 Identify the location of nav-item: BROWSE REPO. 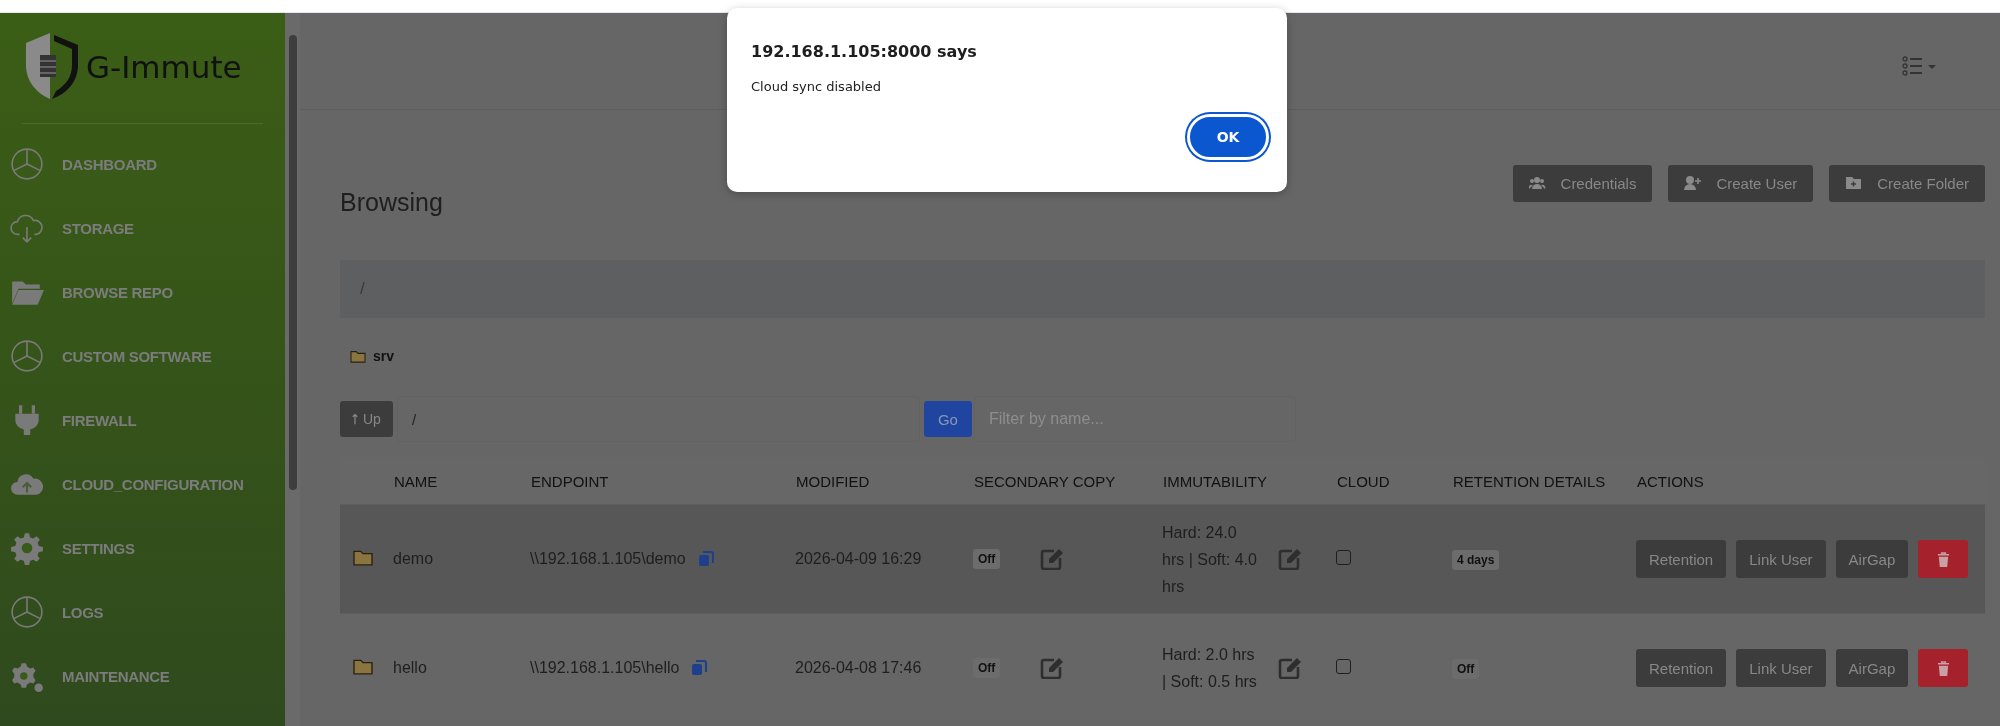
(142, 292).